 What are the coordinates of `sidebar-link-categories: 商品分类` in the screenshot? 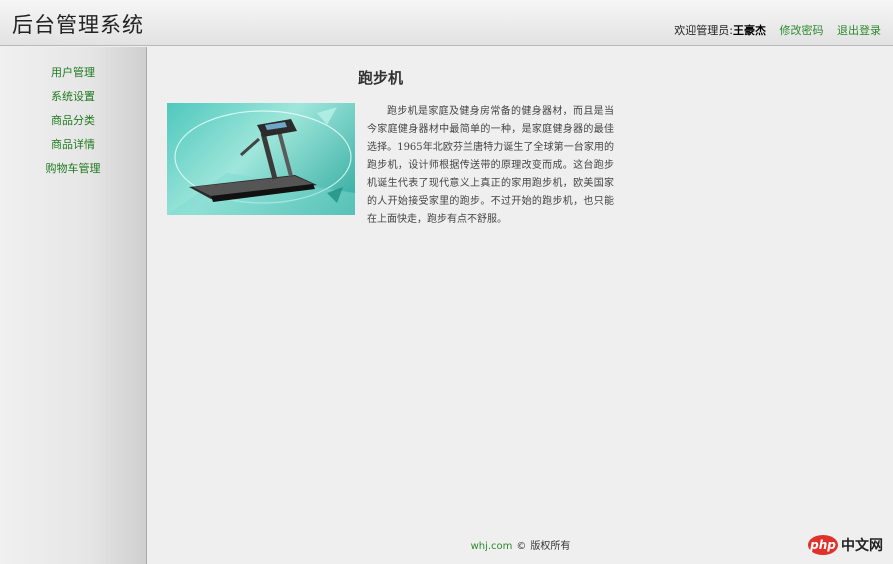 It's located at (73, 120).